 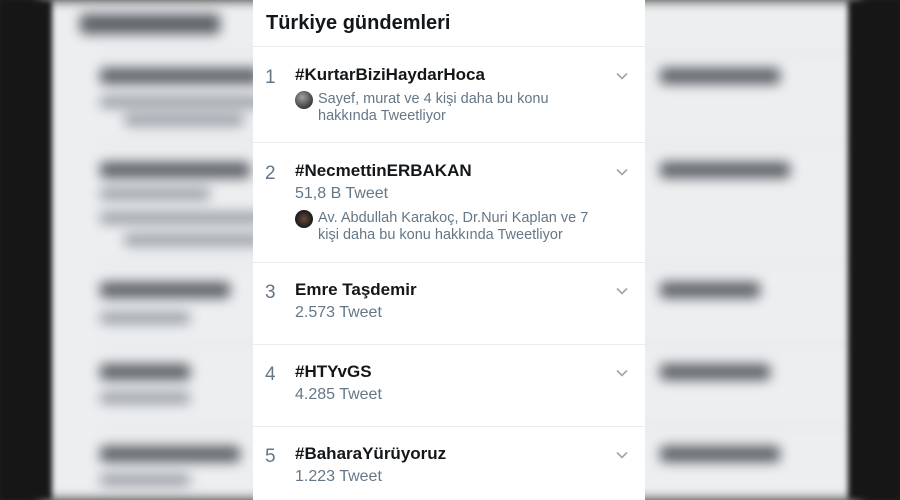 I want to click on dark-edge-right, so click(x=874, y=250).